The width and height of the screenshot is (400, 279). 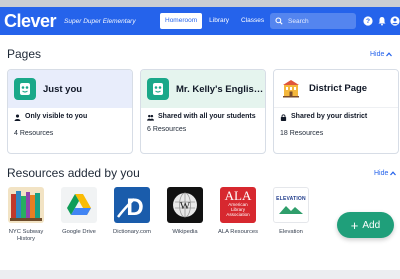 I want to click on elevation-logo-text: ELEVATION, so click(x=291, y=199).